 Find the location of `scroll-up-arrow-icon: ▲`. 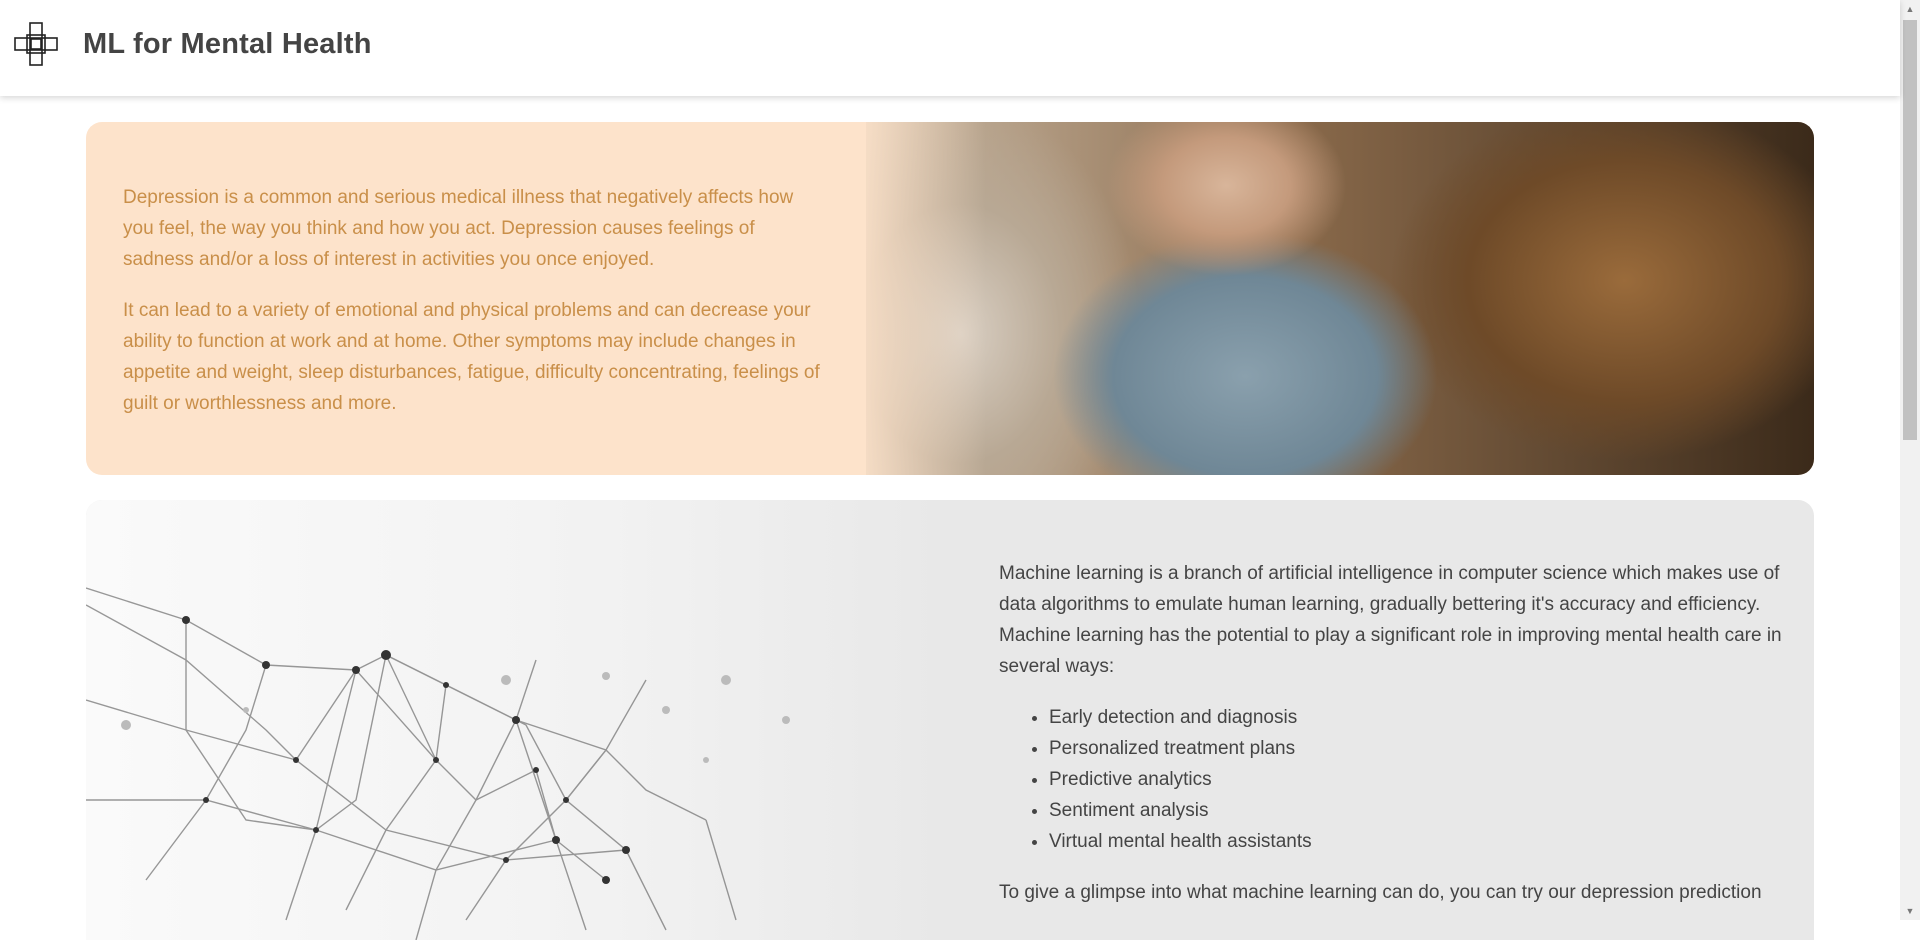

scroll-up-arrow-icon: ▲ is located at coordinates (1910, 9).